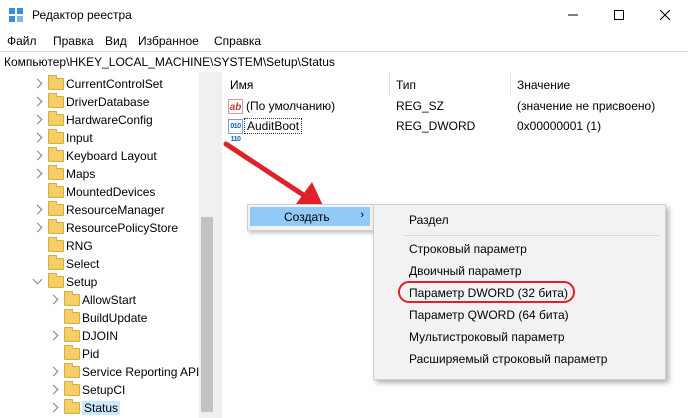 The height and width of the screenshot is (418, 688). I want to click on tree-item: SetupCI, so click(99, 390).